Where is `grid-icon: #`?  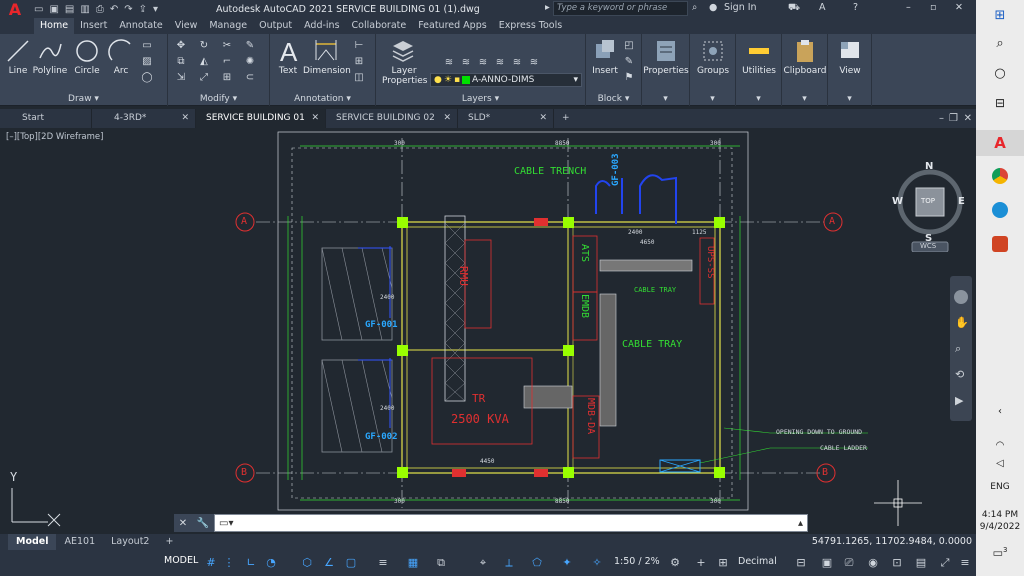 grid-icon: # is located at coordinates (211, 563).